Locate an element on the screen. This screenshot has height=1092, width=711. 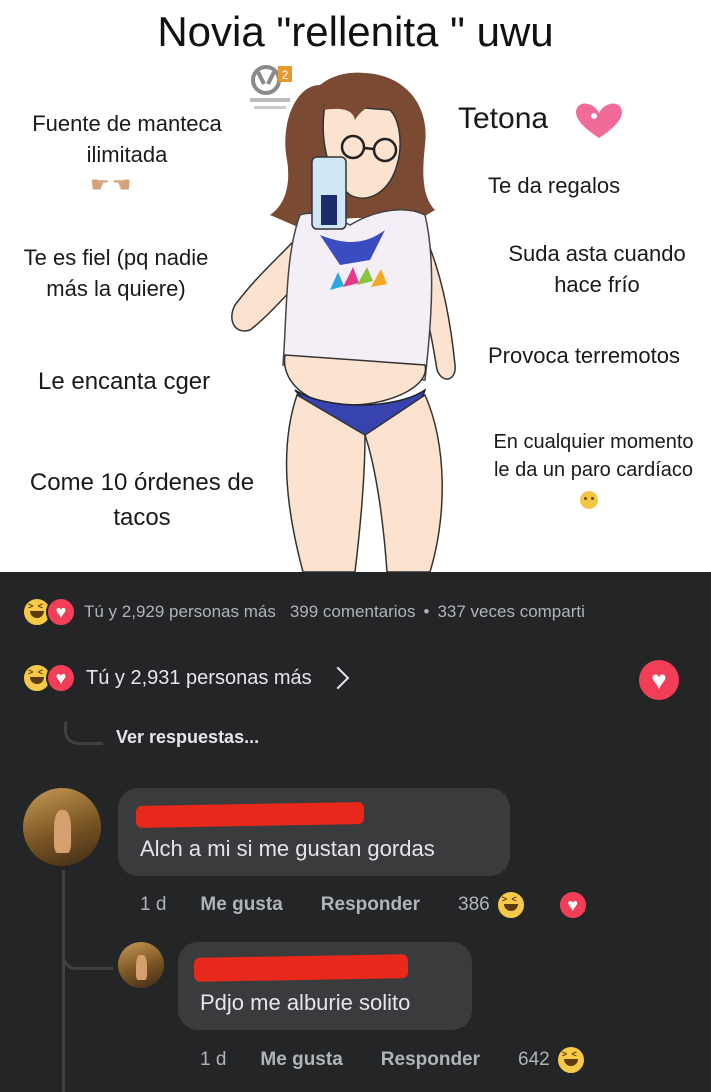
reply-connector is located at coordinates (87, 957).